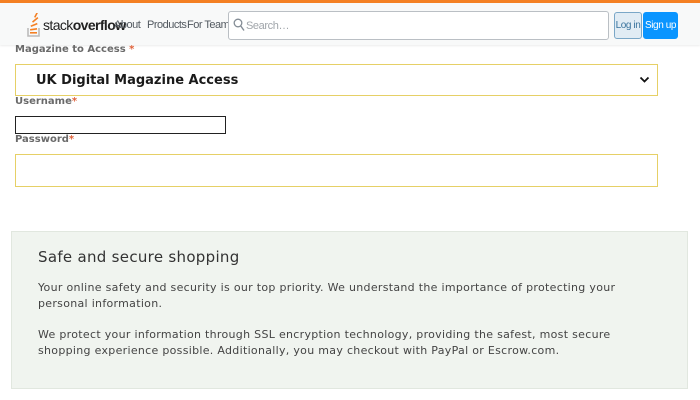 The image size is (700, 400). I want to click on site-logo: stackoverflow, so click(76, 25).